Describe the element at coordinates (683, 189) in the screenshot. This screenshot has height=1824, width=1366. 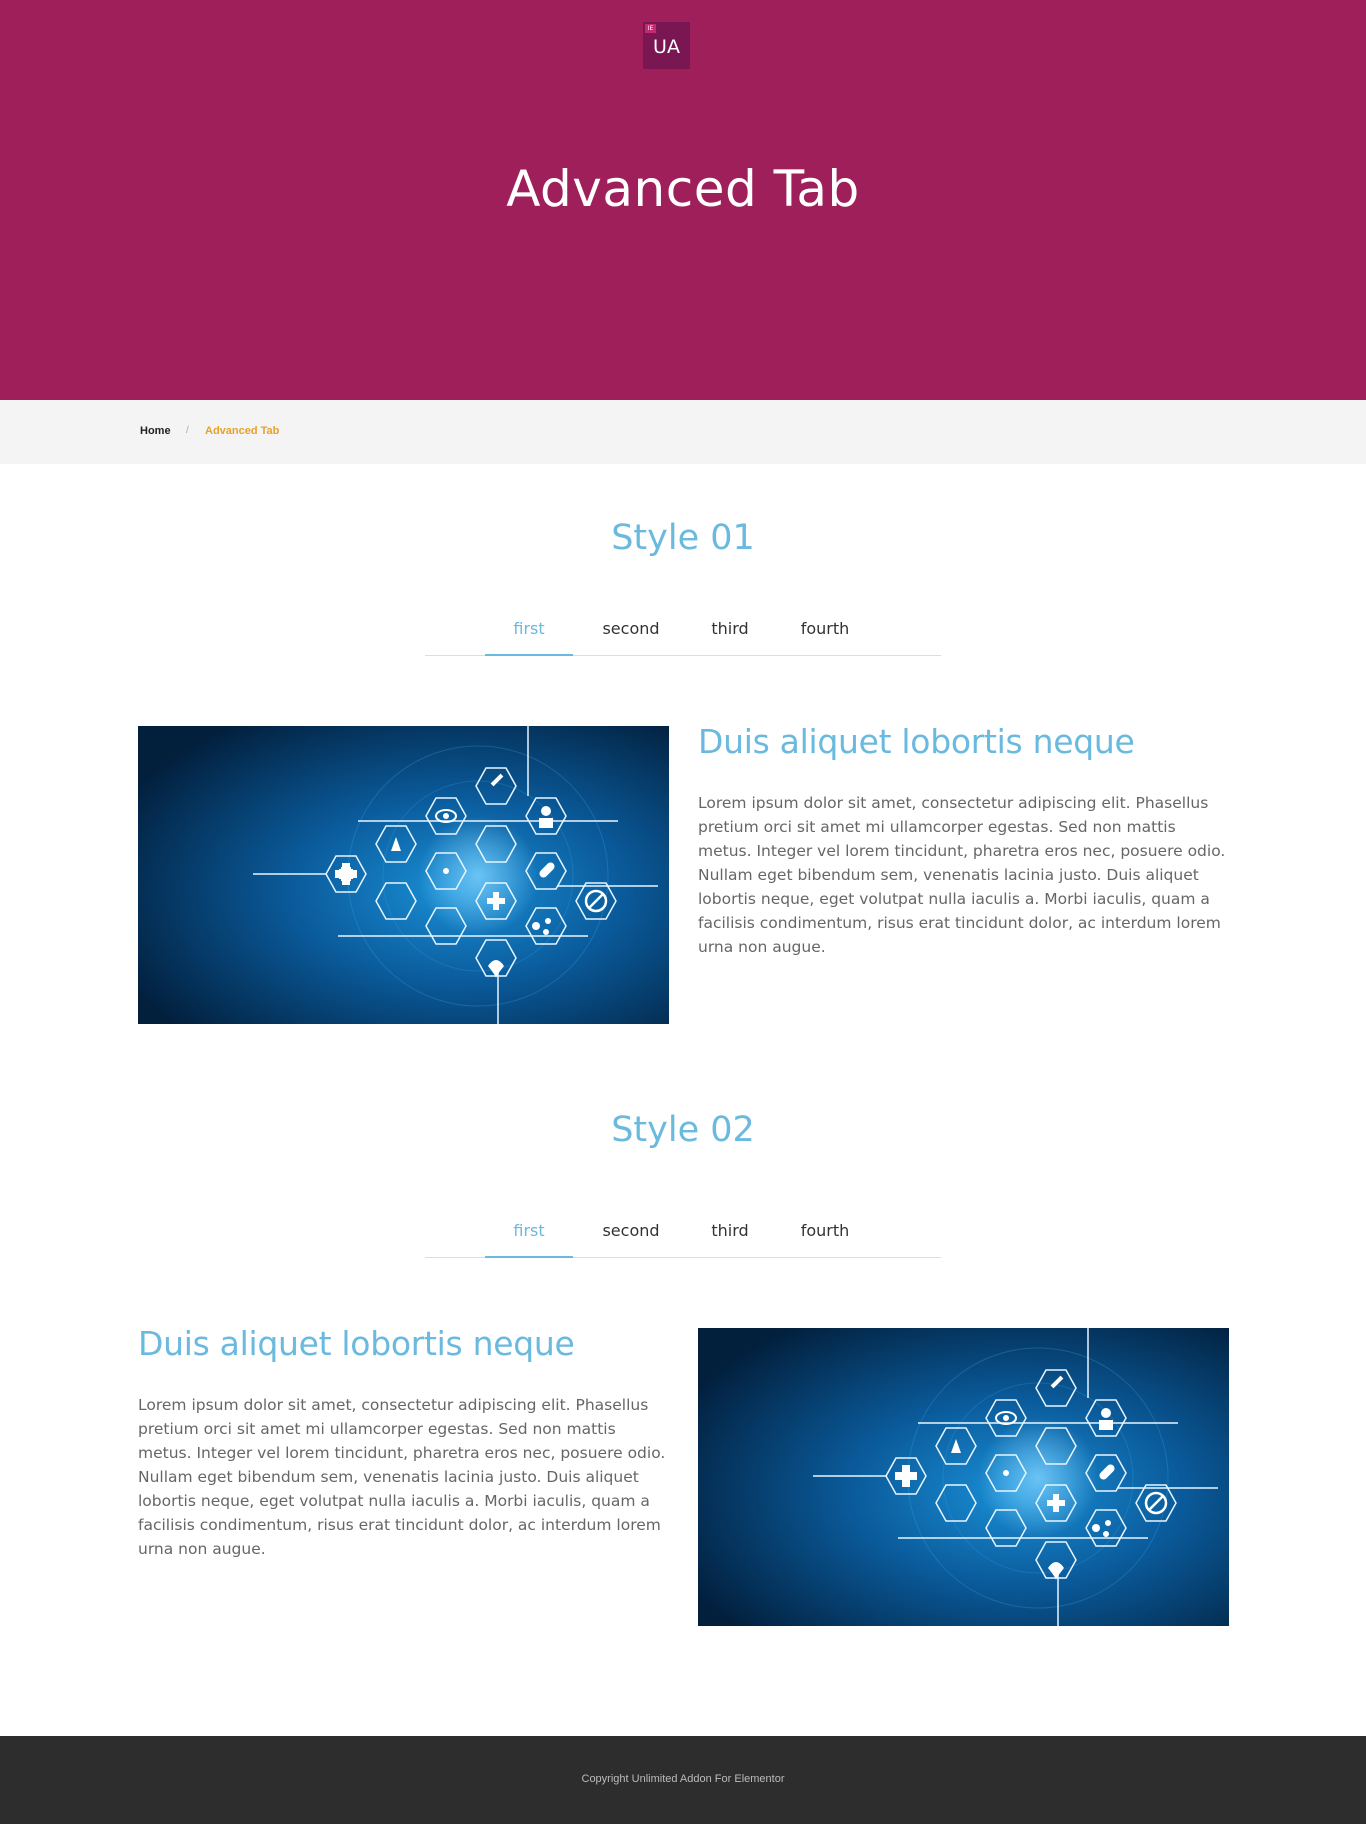
I see `page-title: Advanced Tab` at that location.